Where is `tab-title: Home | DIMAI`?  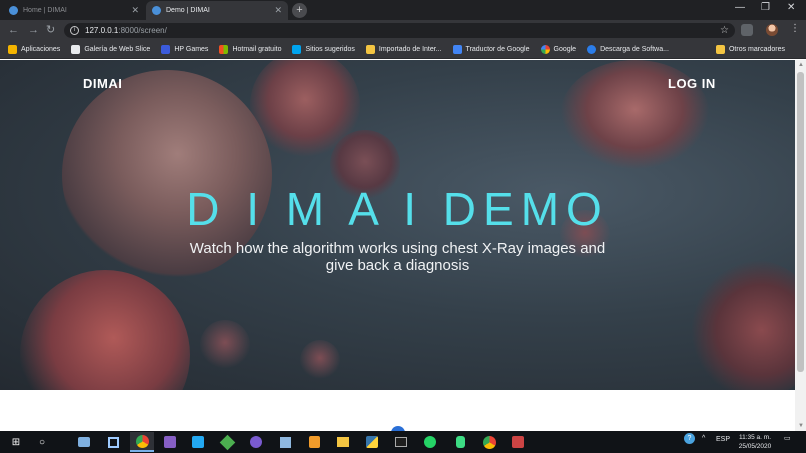
tab-title: Home | DIMAI is located at coordinates (45, 10).